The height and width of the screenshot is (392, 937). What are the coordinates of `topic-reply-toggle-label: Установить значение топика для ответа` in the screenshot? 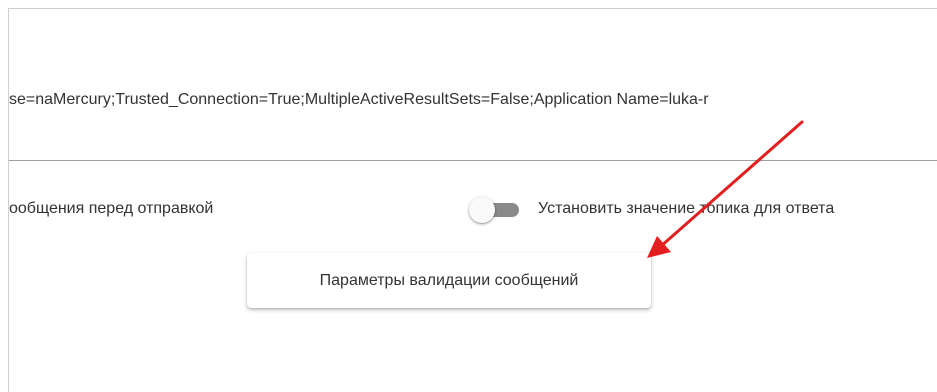 It's located at (686, 208).